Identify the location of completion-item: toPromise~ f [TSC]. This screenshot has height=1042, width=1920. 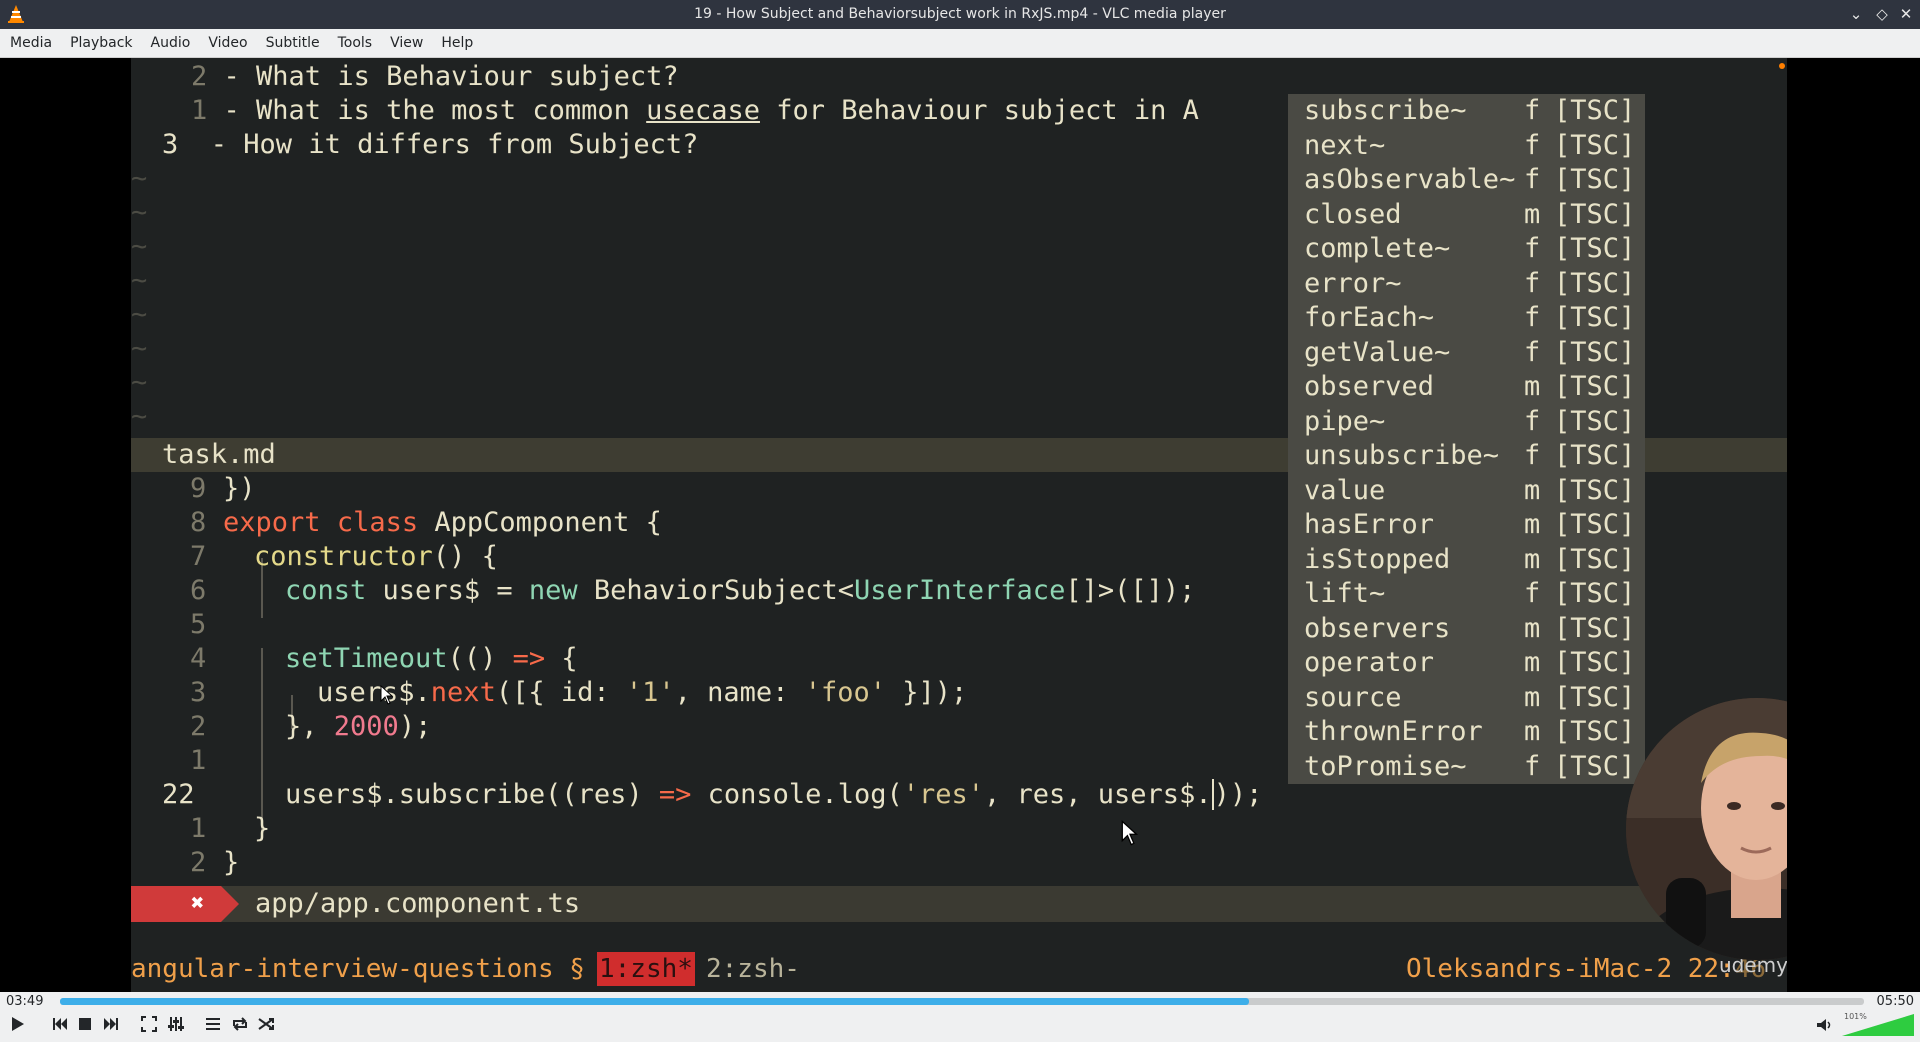
(1466, 767).